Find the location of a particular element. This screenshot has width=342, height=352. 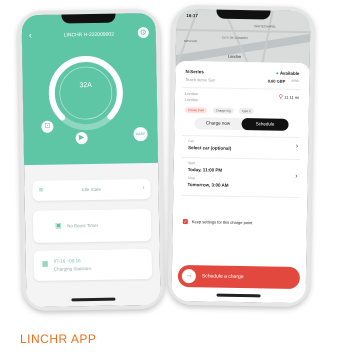

price: 0.60 GBP is located at coordinates (276, 81).